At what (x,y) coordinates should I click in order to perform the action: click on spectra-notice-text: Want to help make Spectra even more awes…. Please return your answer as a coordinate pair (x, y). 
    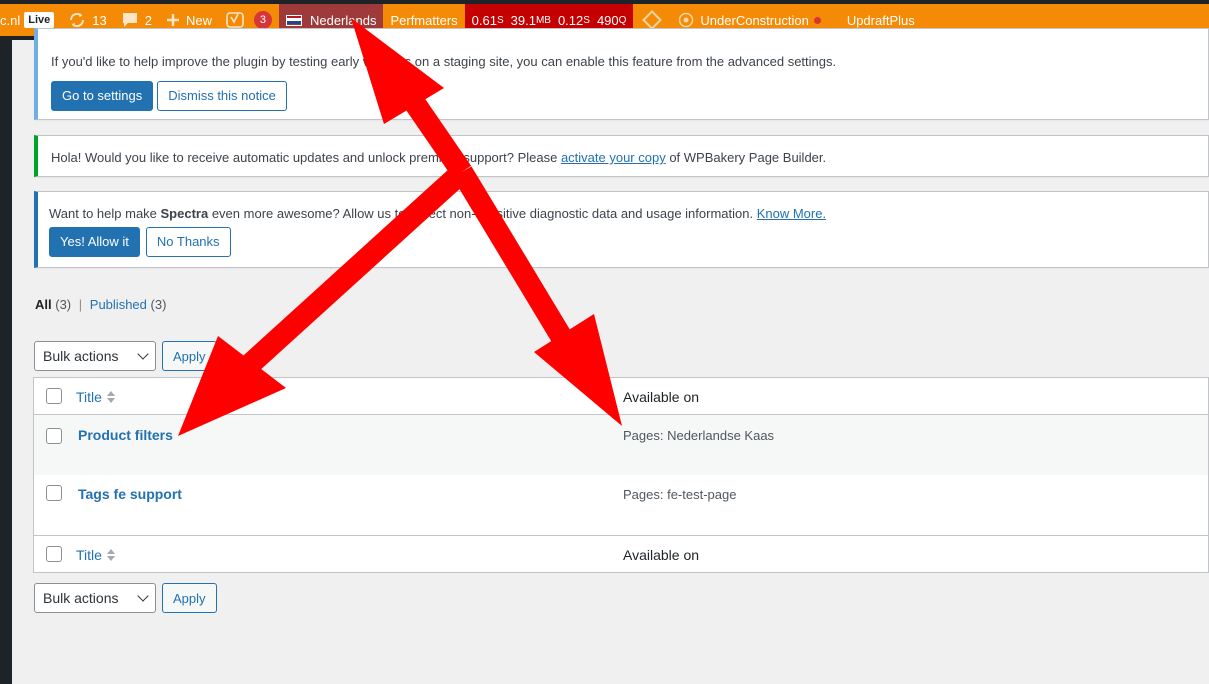
    Looking at the image, I should click on (437, 213).